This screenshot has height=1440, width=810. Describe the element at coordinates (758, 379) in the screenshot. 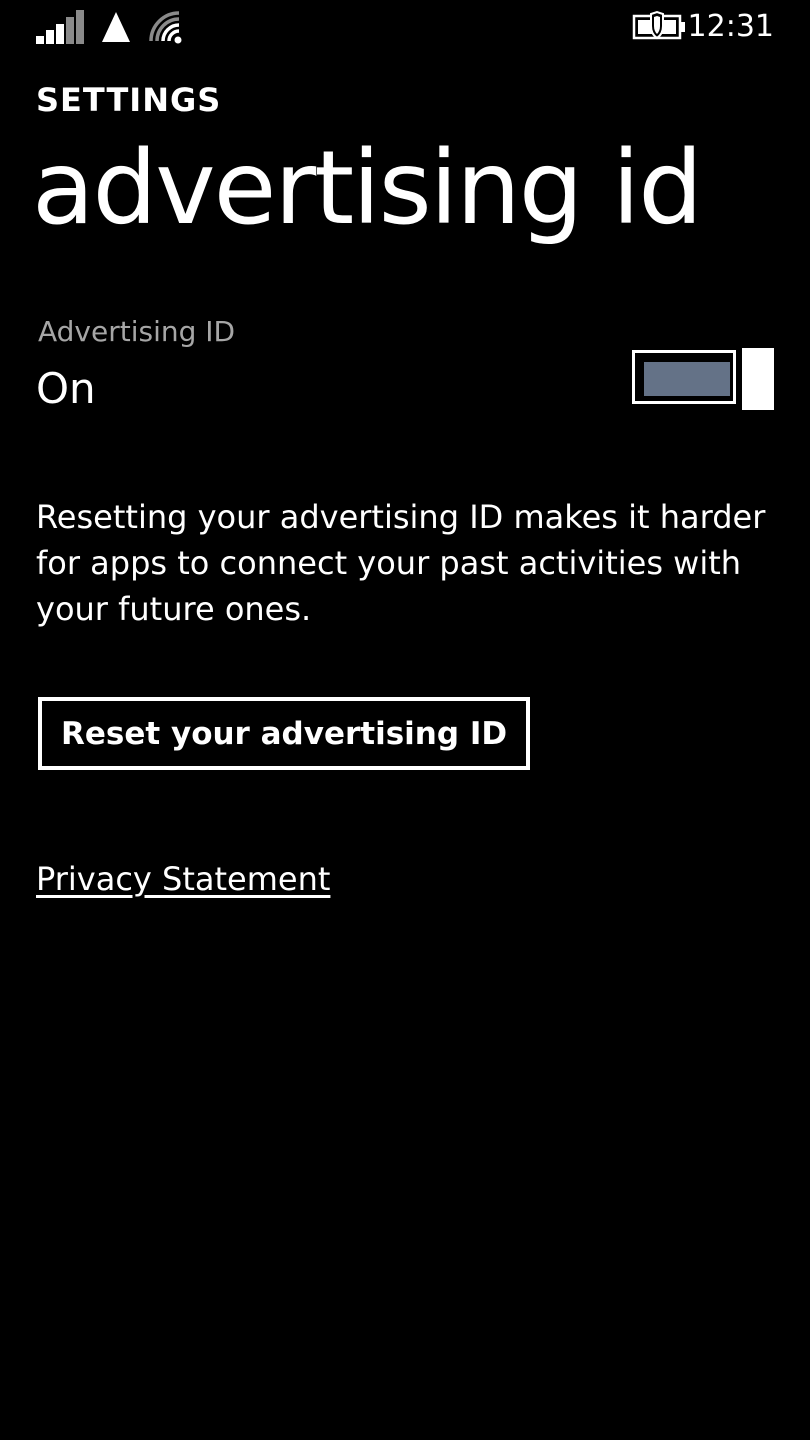

I see `toggle-thumb` at that location.